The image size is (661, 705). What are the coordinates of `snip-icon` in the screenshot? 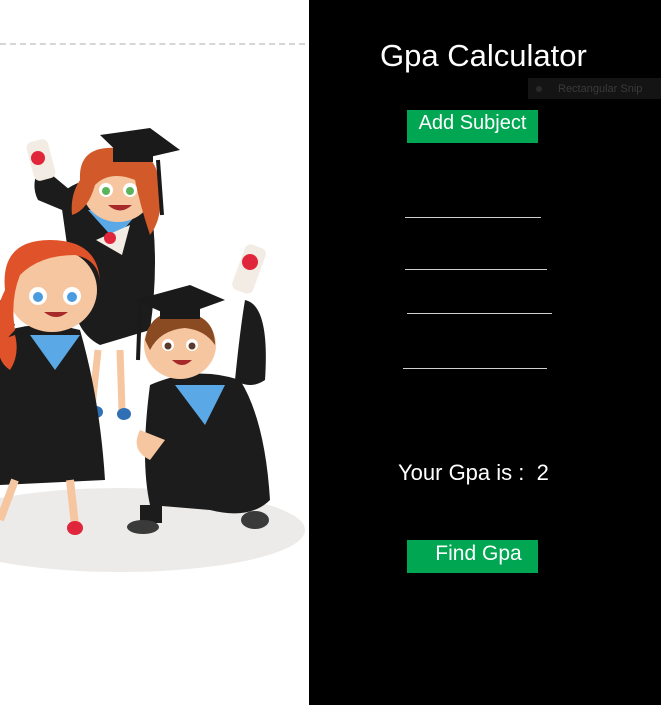 It's located at (539, 88).